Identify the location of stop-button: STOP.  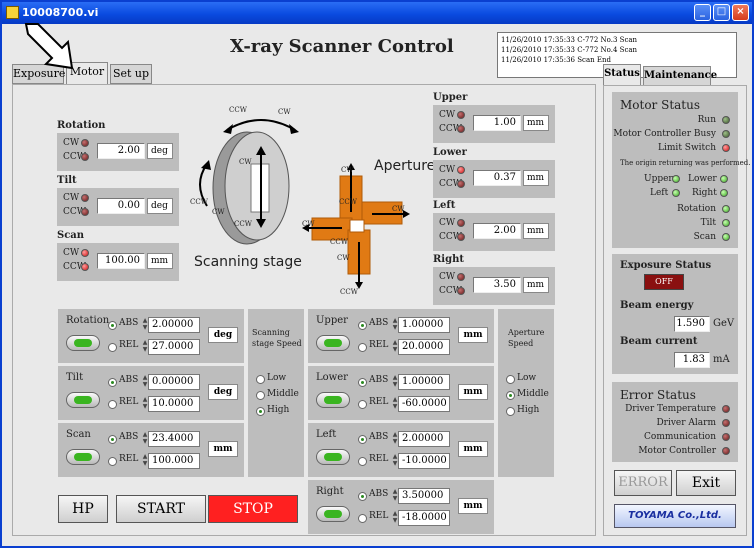
(253, 509).